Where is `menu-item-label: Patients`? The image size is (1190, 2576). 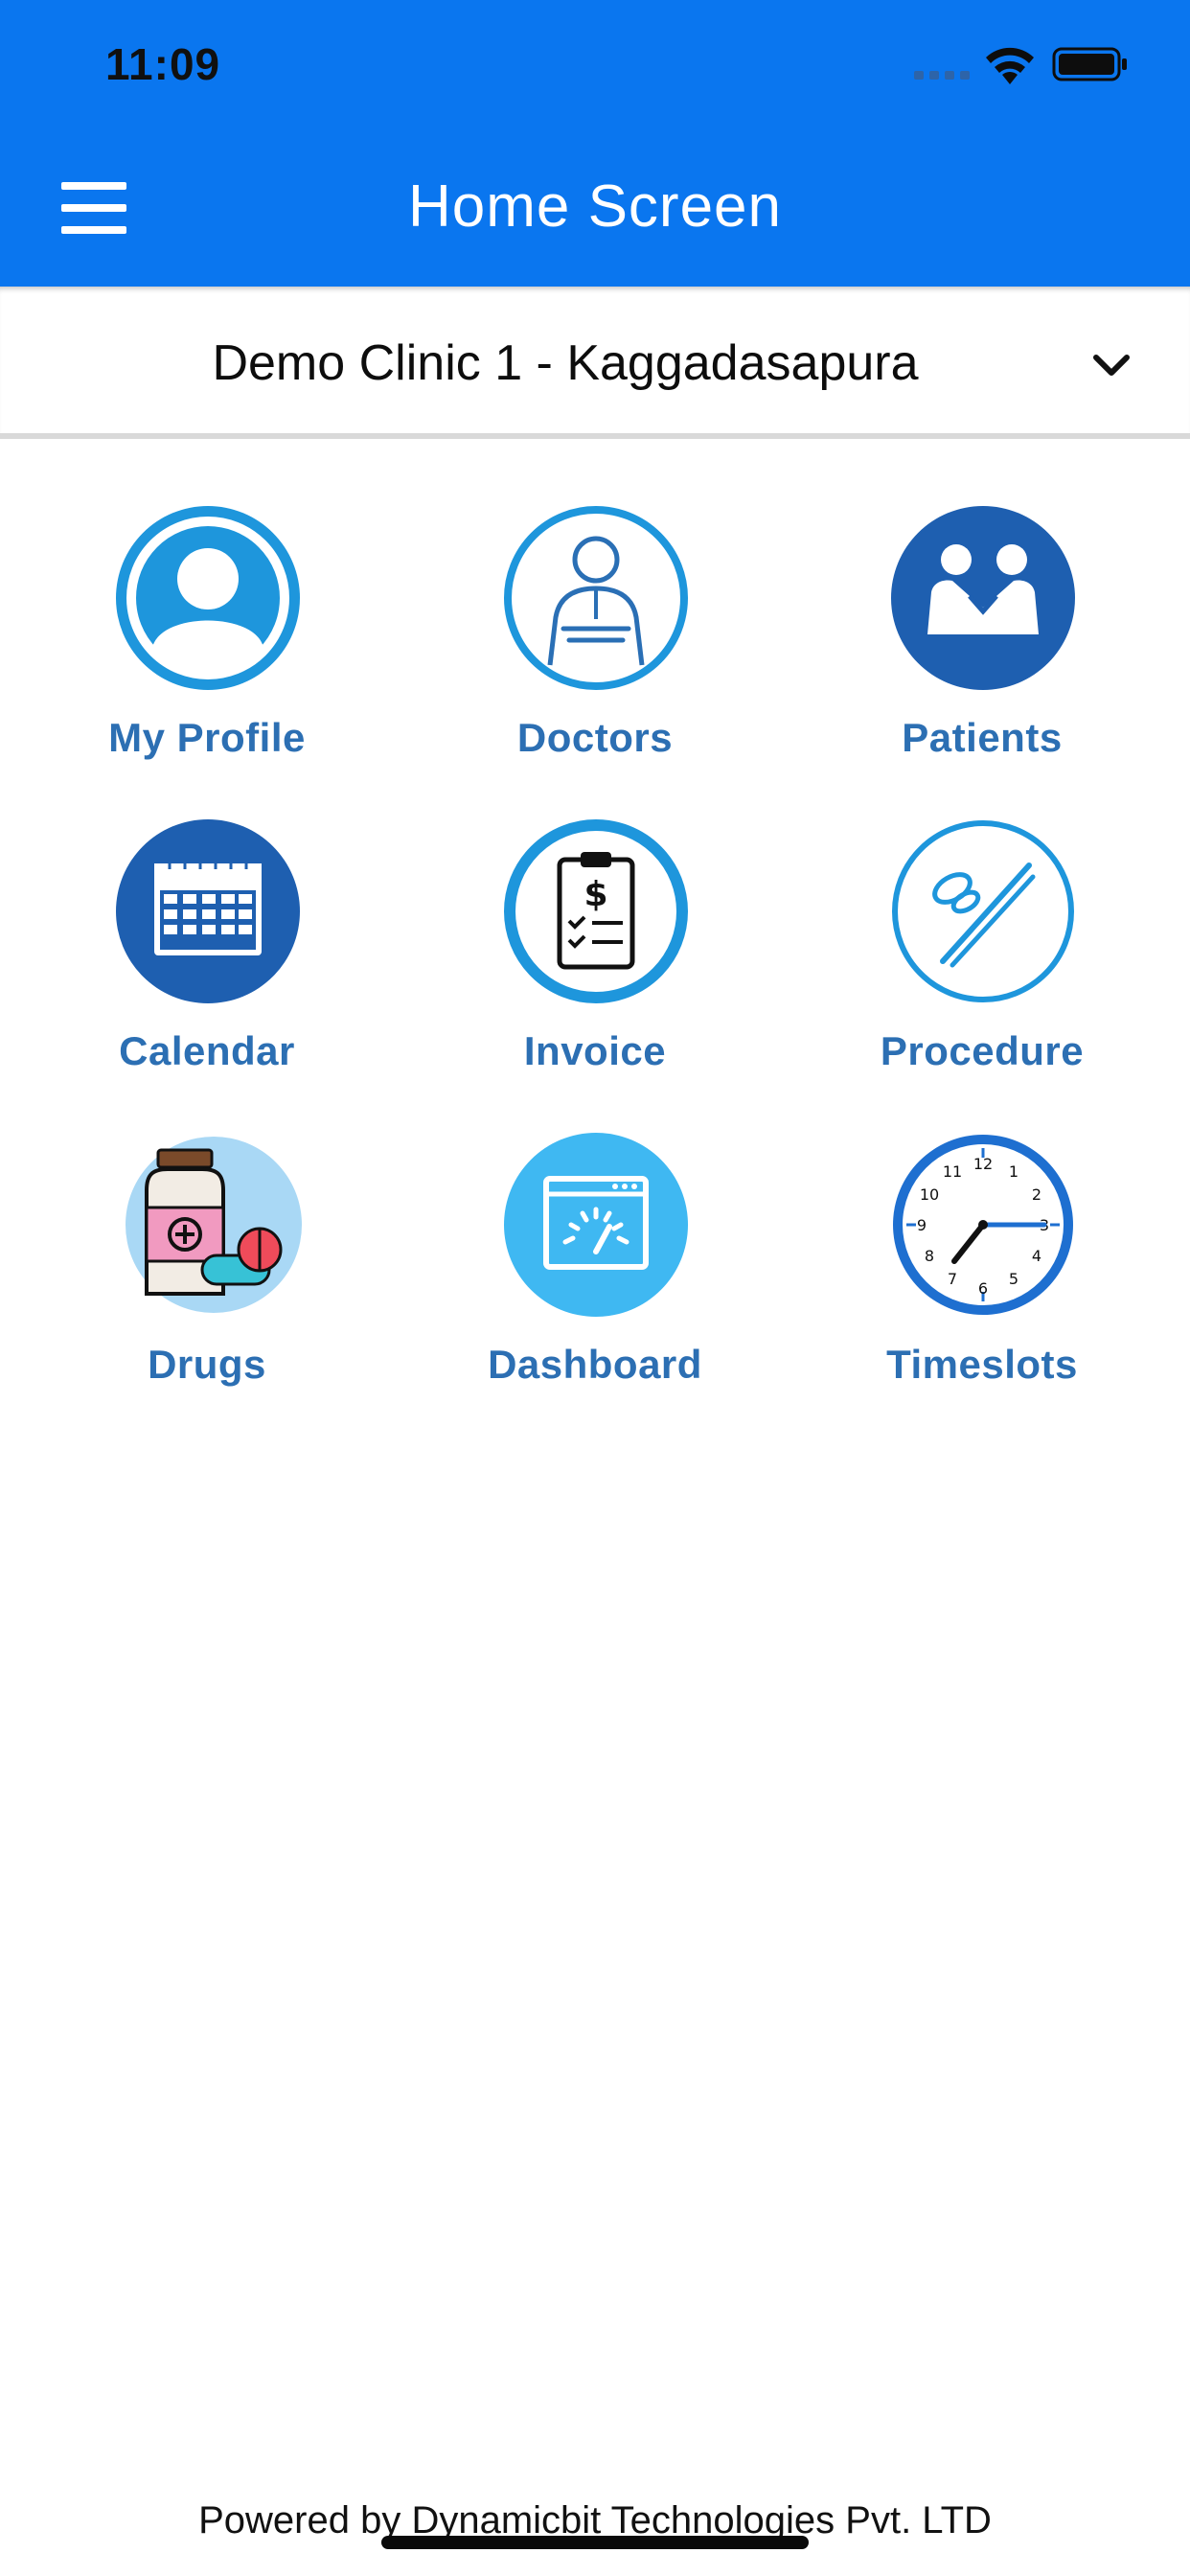
menu-item-label: Patients is located at coordinates (983, 737).